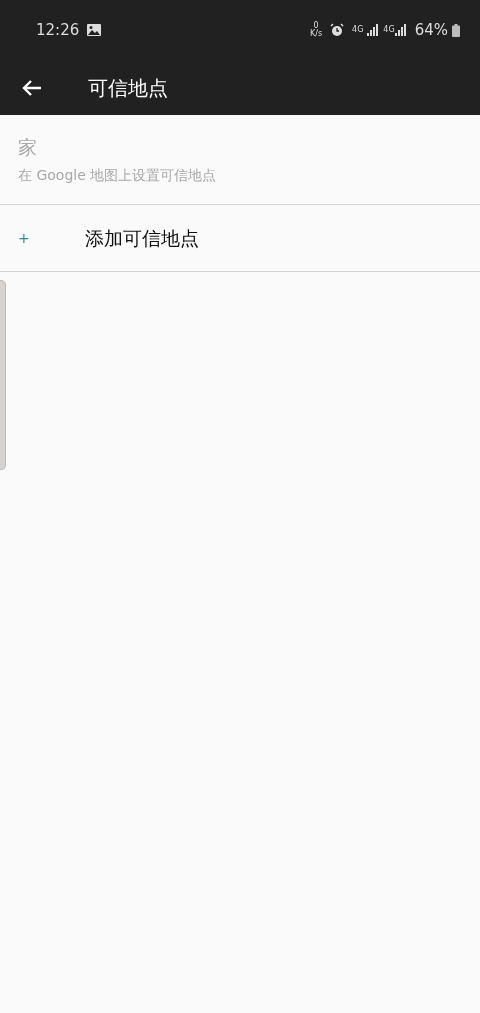 The width and height of the screenshot is (480, 1013). Describe the element at coordinates (3, 375) in the screenshot. I see `edge-panel-handle` at that location.